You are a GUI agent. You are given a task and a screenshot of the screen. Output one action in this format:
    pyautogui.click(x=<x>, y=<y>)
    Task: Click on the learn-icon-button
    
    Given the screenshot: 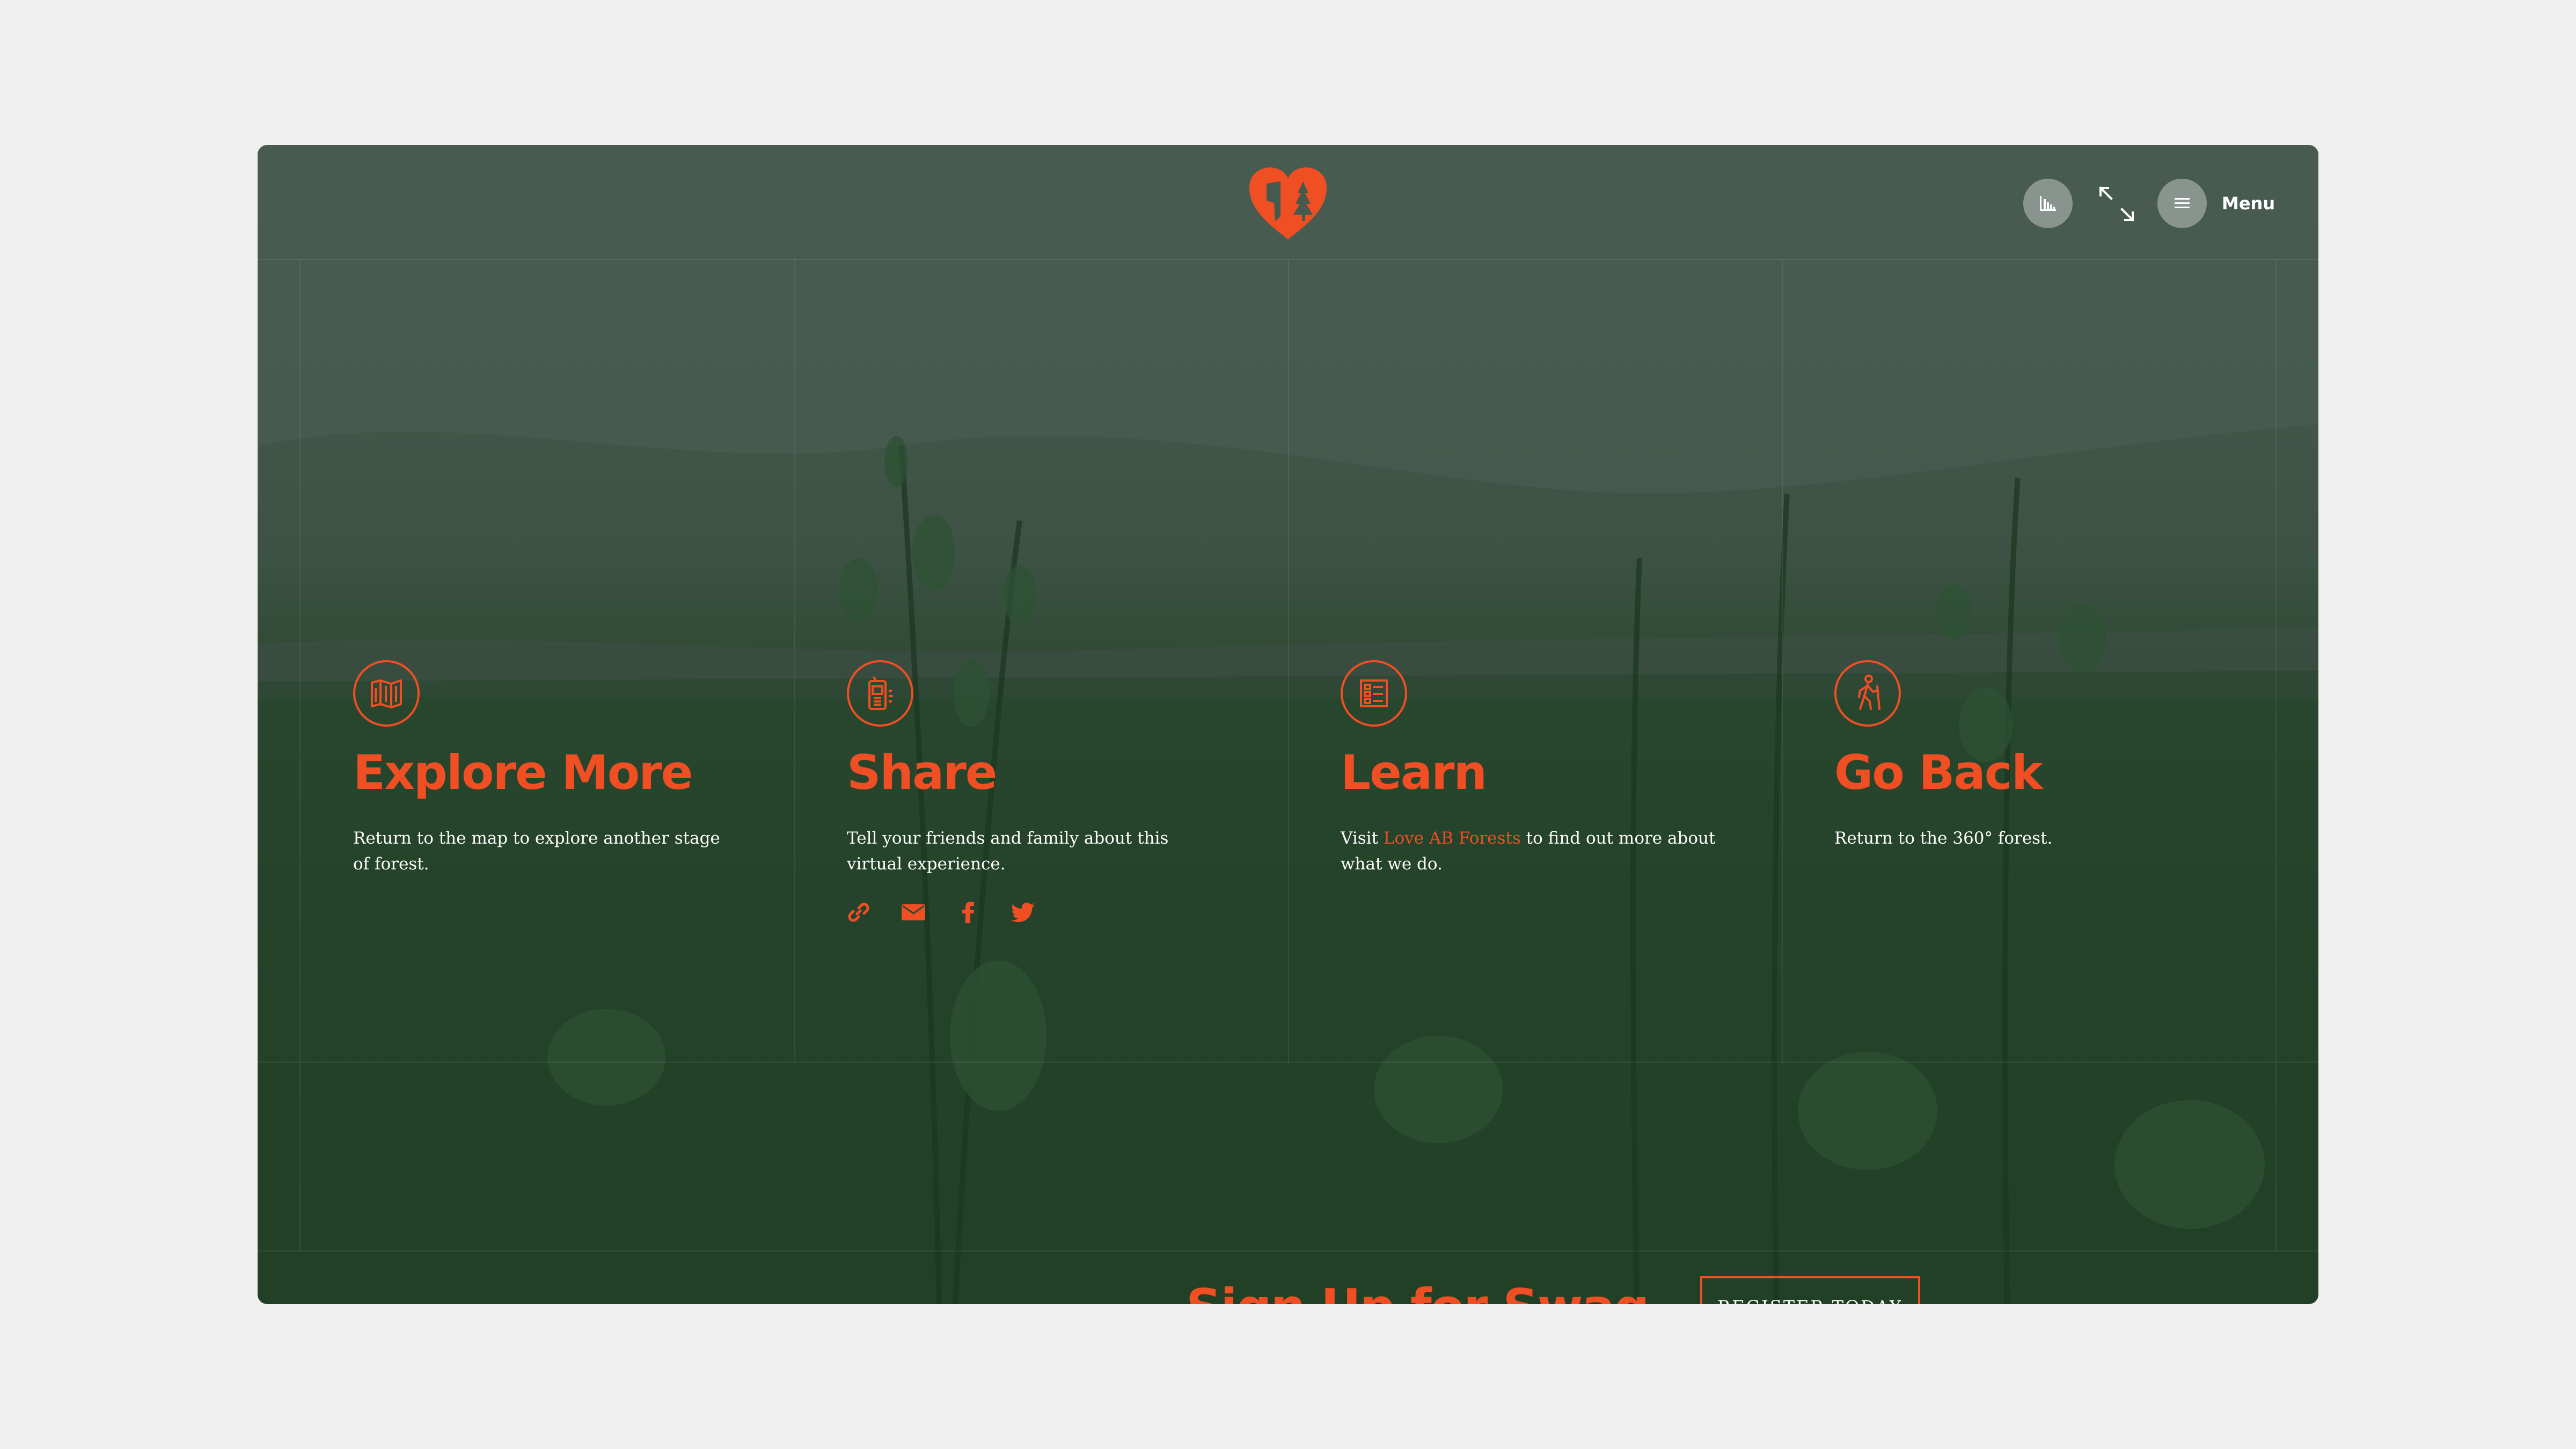 What is the action you would take?
    pyautogui.click(x=1374, y=693)
    